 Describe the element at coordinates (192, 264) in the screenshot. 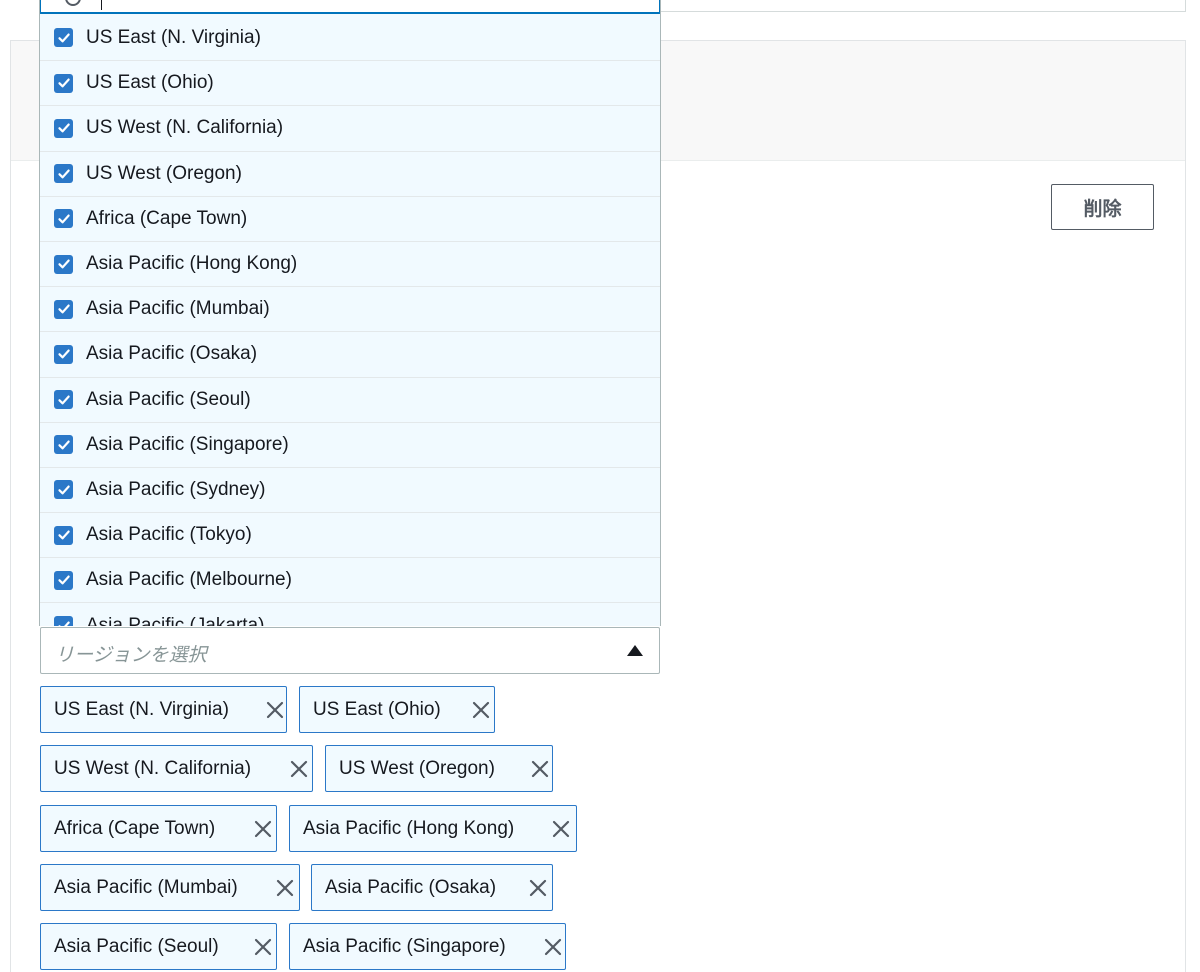

I see `region-option-label: Asia Pacific (Hong Kong)` at that location.